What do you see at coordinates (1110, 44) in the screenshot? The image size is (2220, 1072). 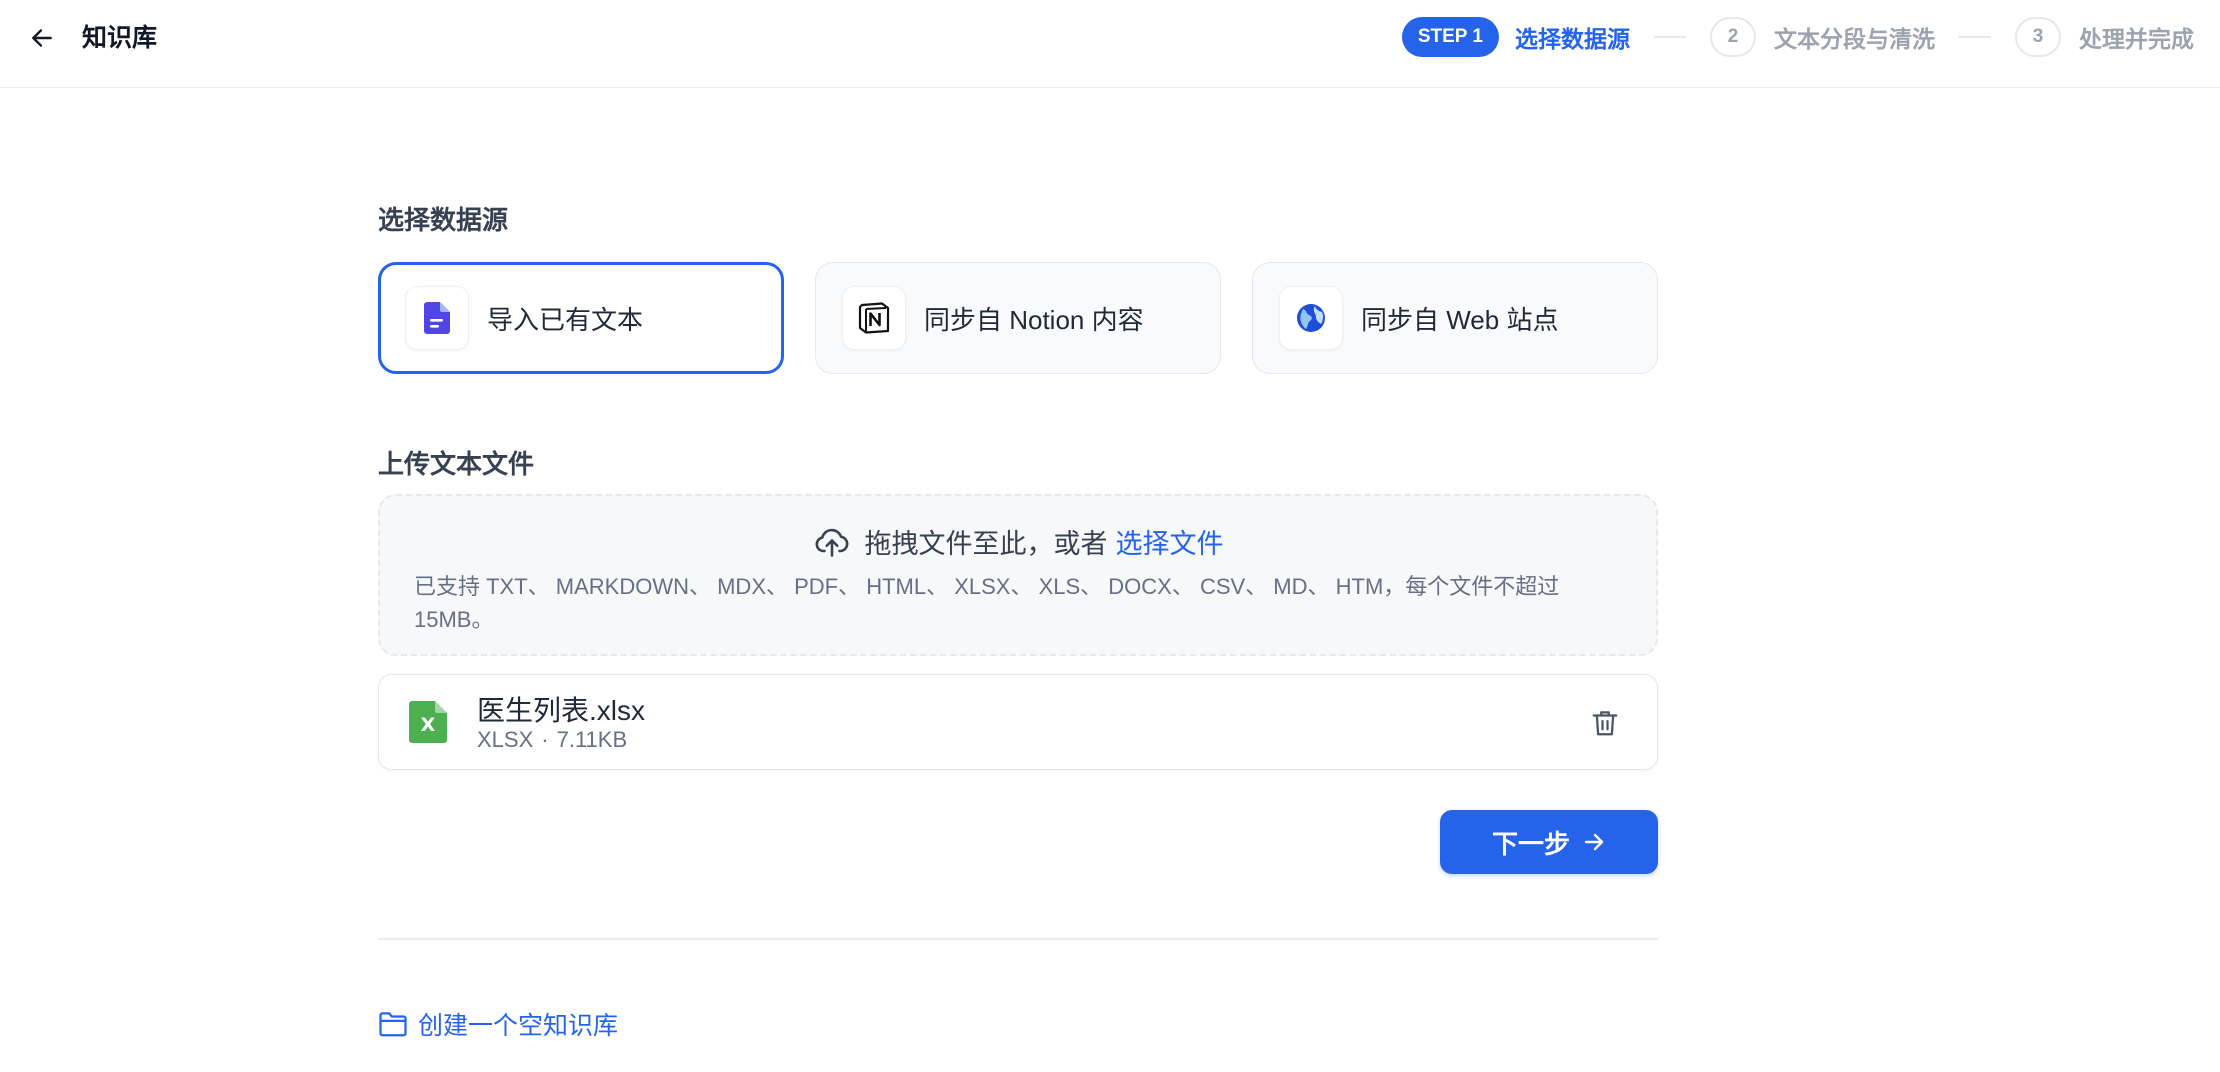 I see `top-header: 知识库 STEP 1 选择数据源 2 文本分段与清洗 3 处理并完成` at bounding box center [1110, 44].